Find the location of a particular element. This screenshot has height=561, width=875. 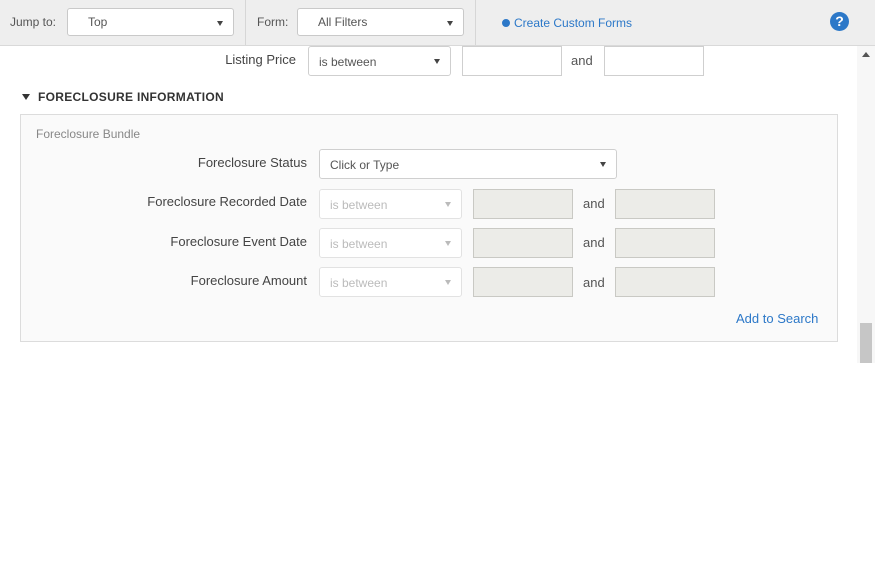

create-custom-forms-link: Create Custom Forms is located at coordinates (567, 23).